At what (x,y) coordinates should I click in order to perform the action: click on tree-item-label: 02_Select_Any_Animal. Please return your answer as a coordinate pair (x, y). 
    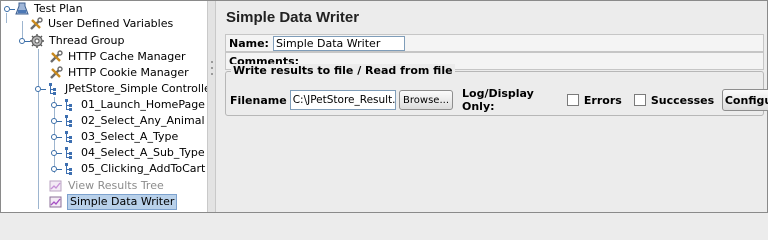
    Looking at the image, I should click on (143, 120).